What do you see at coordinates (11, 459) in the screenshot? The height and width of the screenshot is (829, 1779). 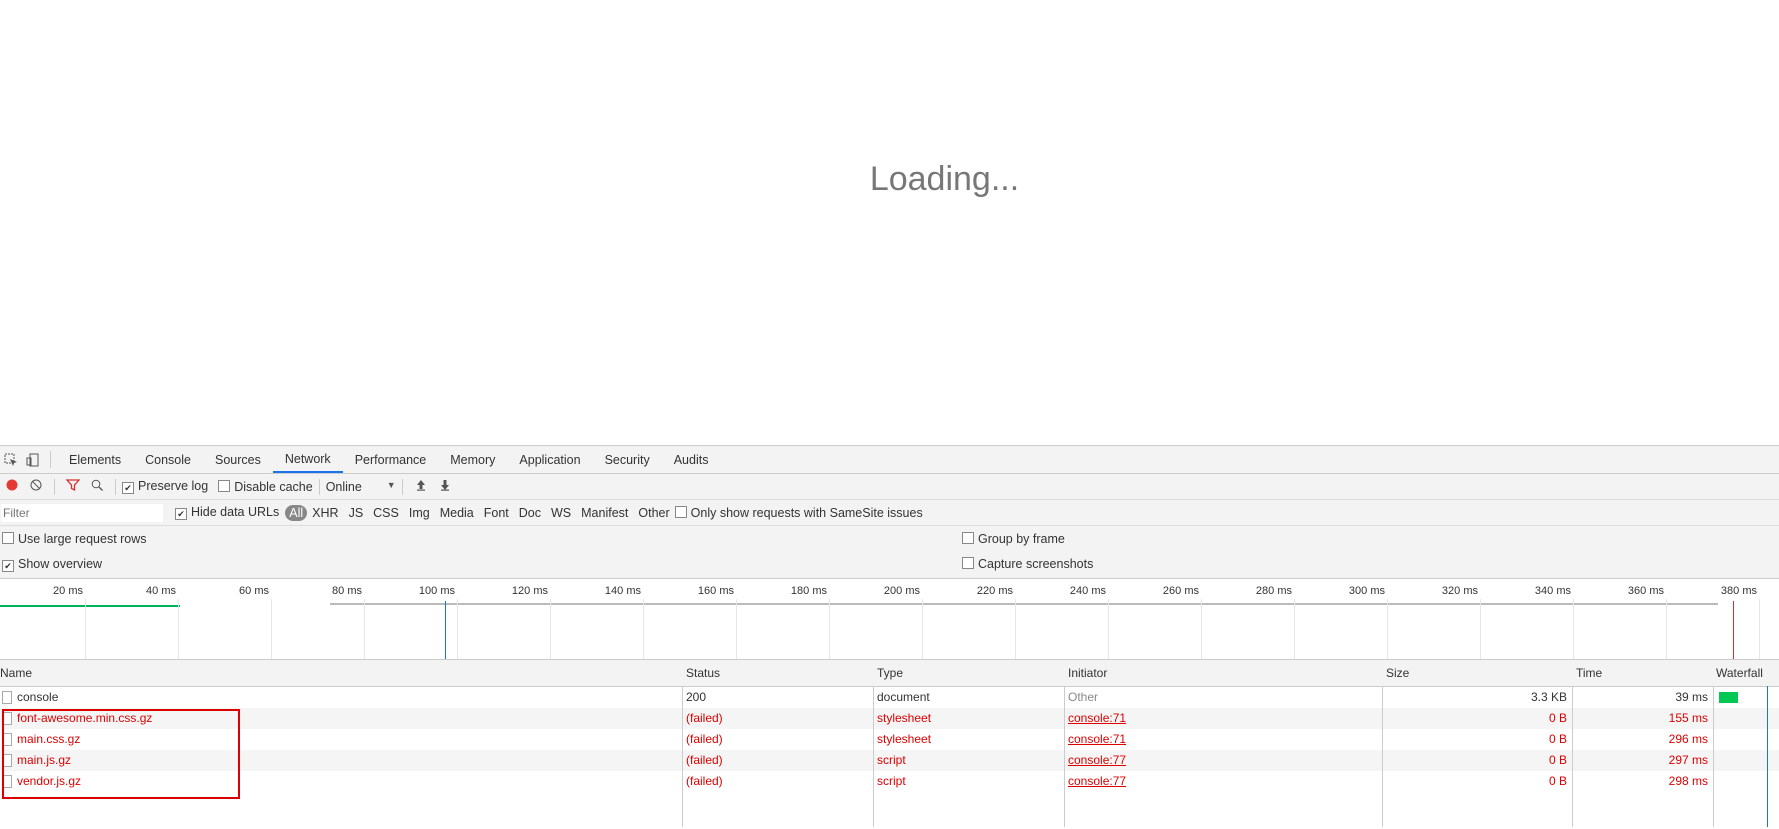 I see `inspect-element-icon` at bounding box center [11, 459].